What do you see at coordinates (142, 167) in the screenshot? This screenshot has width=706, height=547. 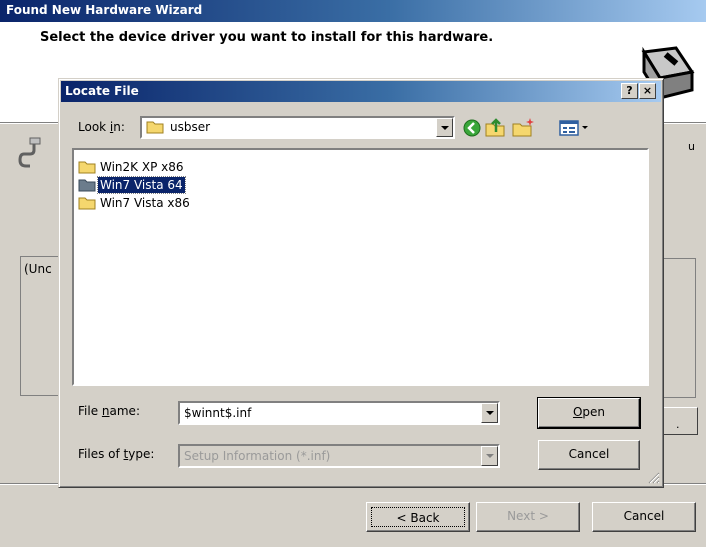 I see `list-item-label: Win2K XP x86` at bounding box center [142, 167].